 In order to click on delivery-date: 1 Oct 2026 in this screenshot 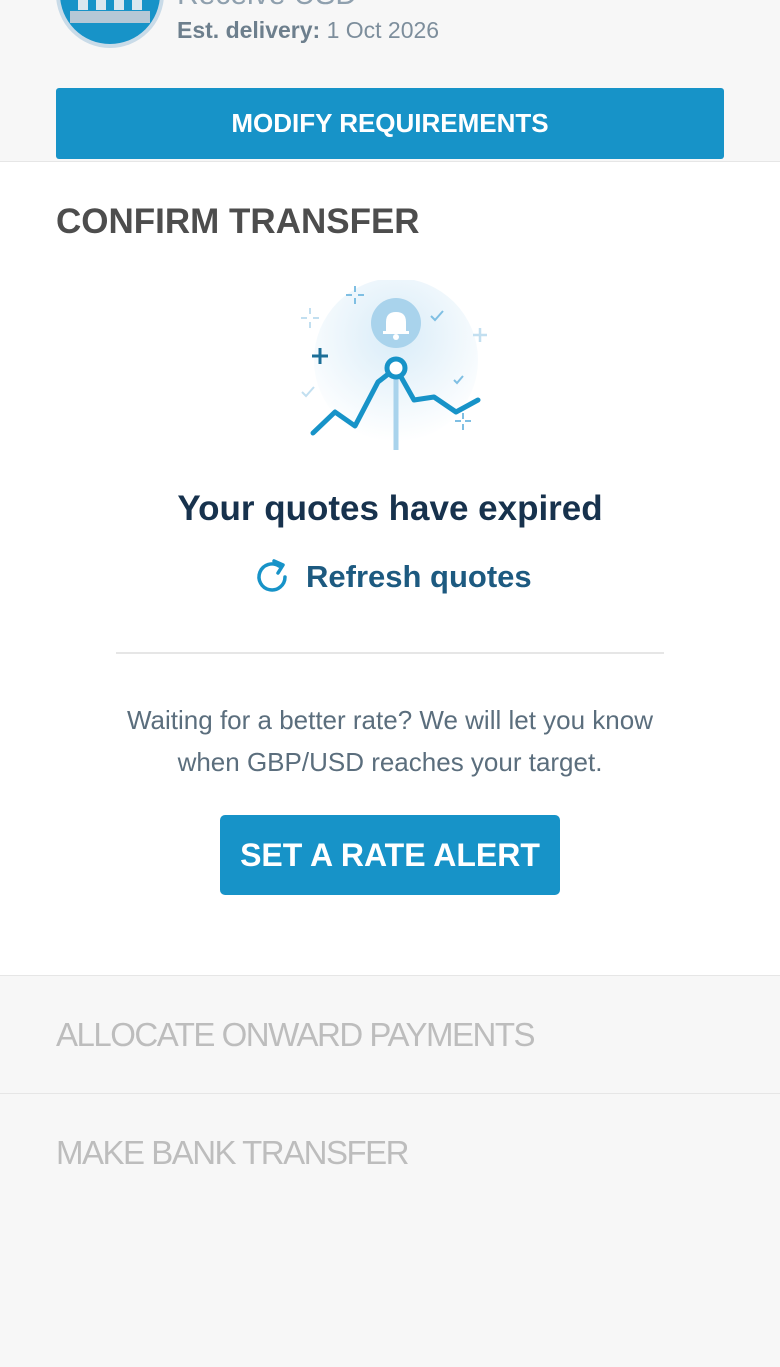, I will do `click(383, 30)`.